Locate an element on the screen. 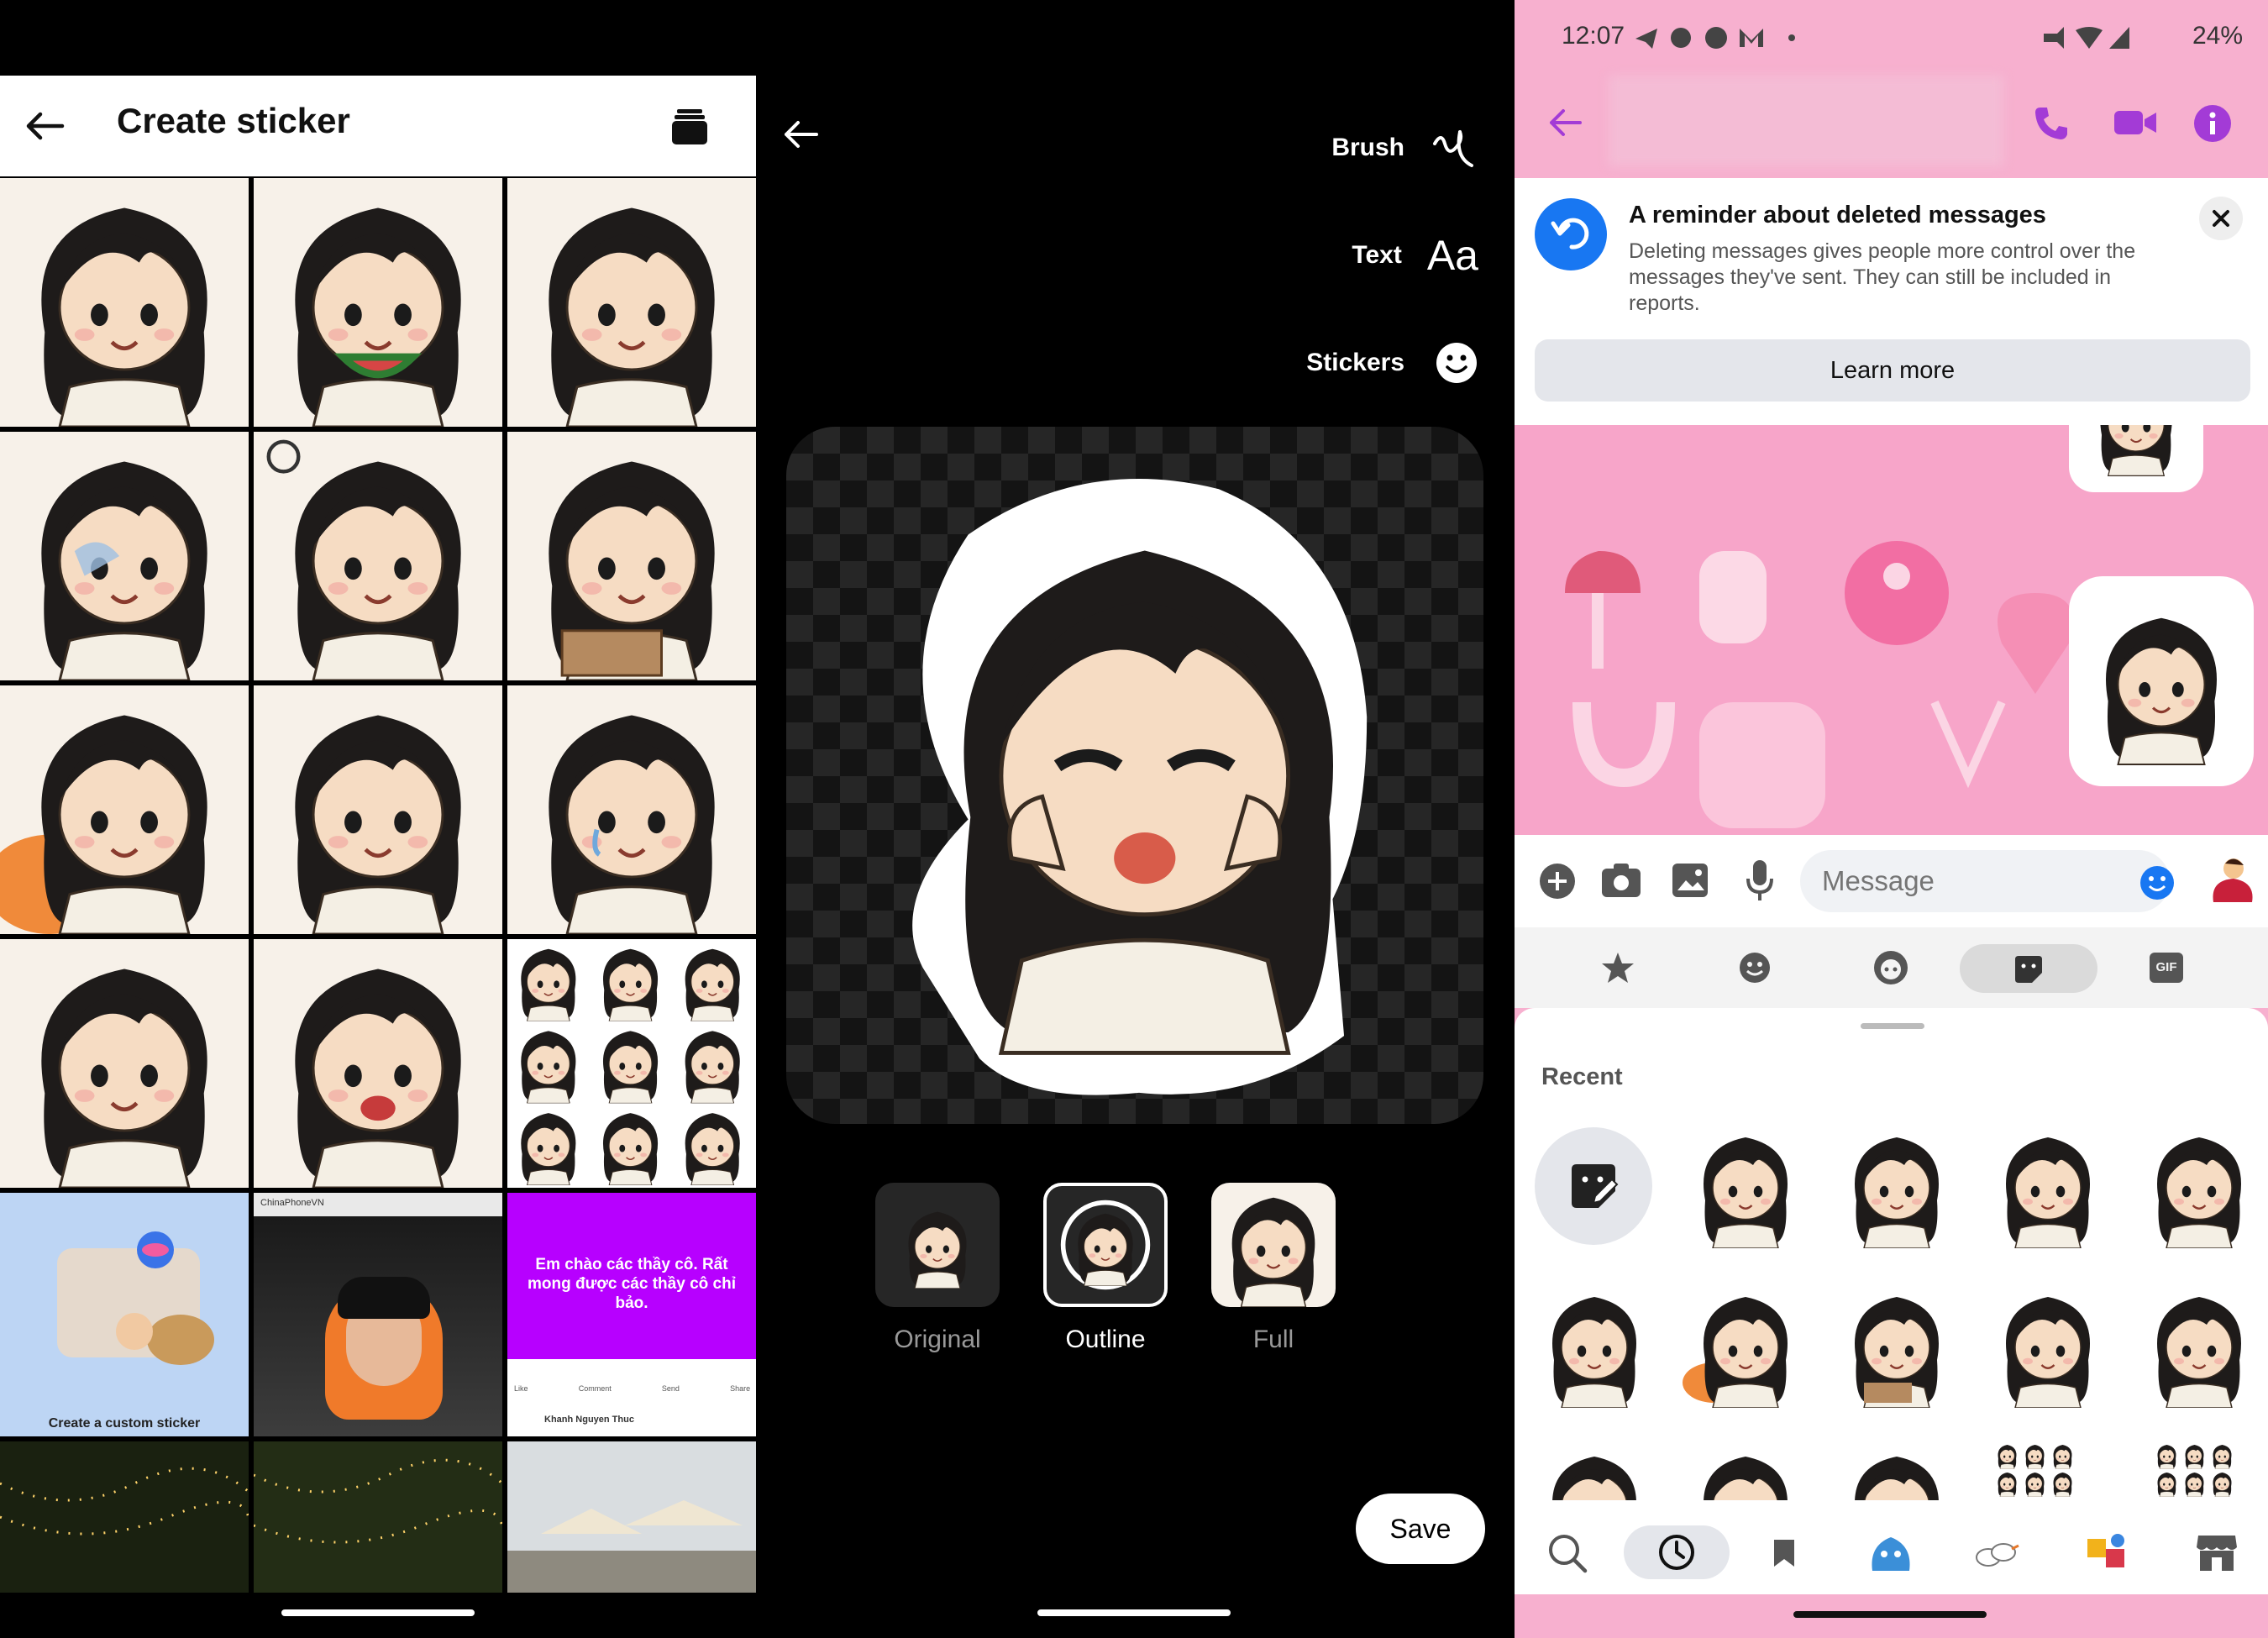 The width and height of the screenshot is (2268, 1638). clock-icon is located at coordinates (1676, 1552).